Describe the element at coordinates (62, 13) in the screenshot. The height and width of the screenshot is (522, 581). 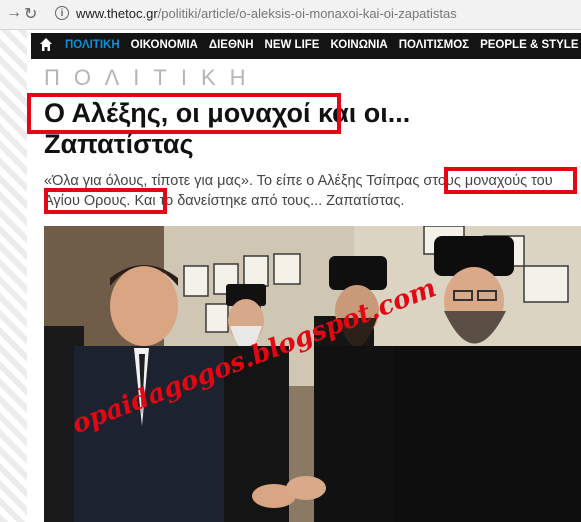
I see `info-icon: i` at that location.